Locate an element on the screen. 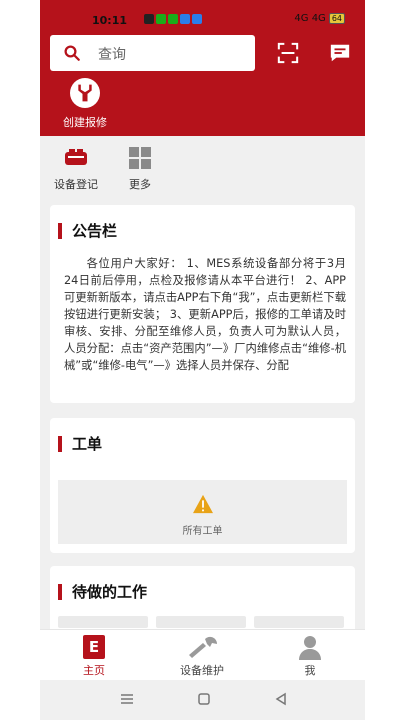 Image resolution: width=405 pixels, height=720 pixels. tab-equipment-label: 设备维护 is located at coordinates (202, 670).